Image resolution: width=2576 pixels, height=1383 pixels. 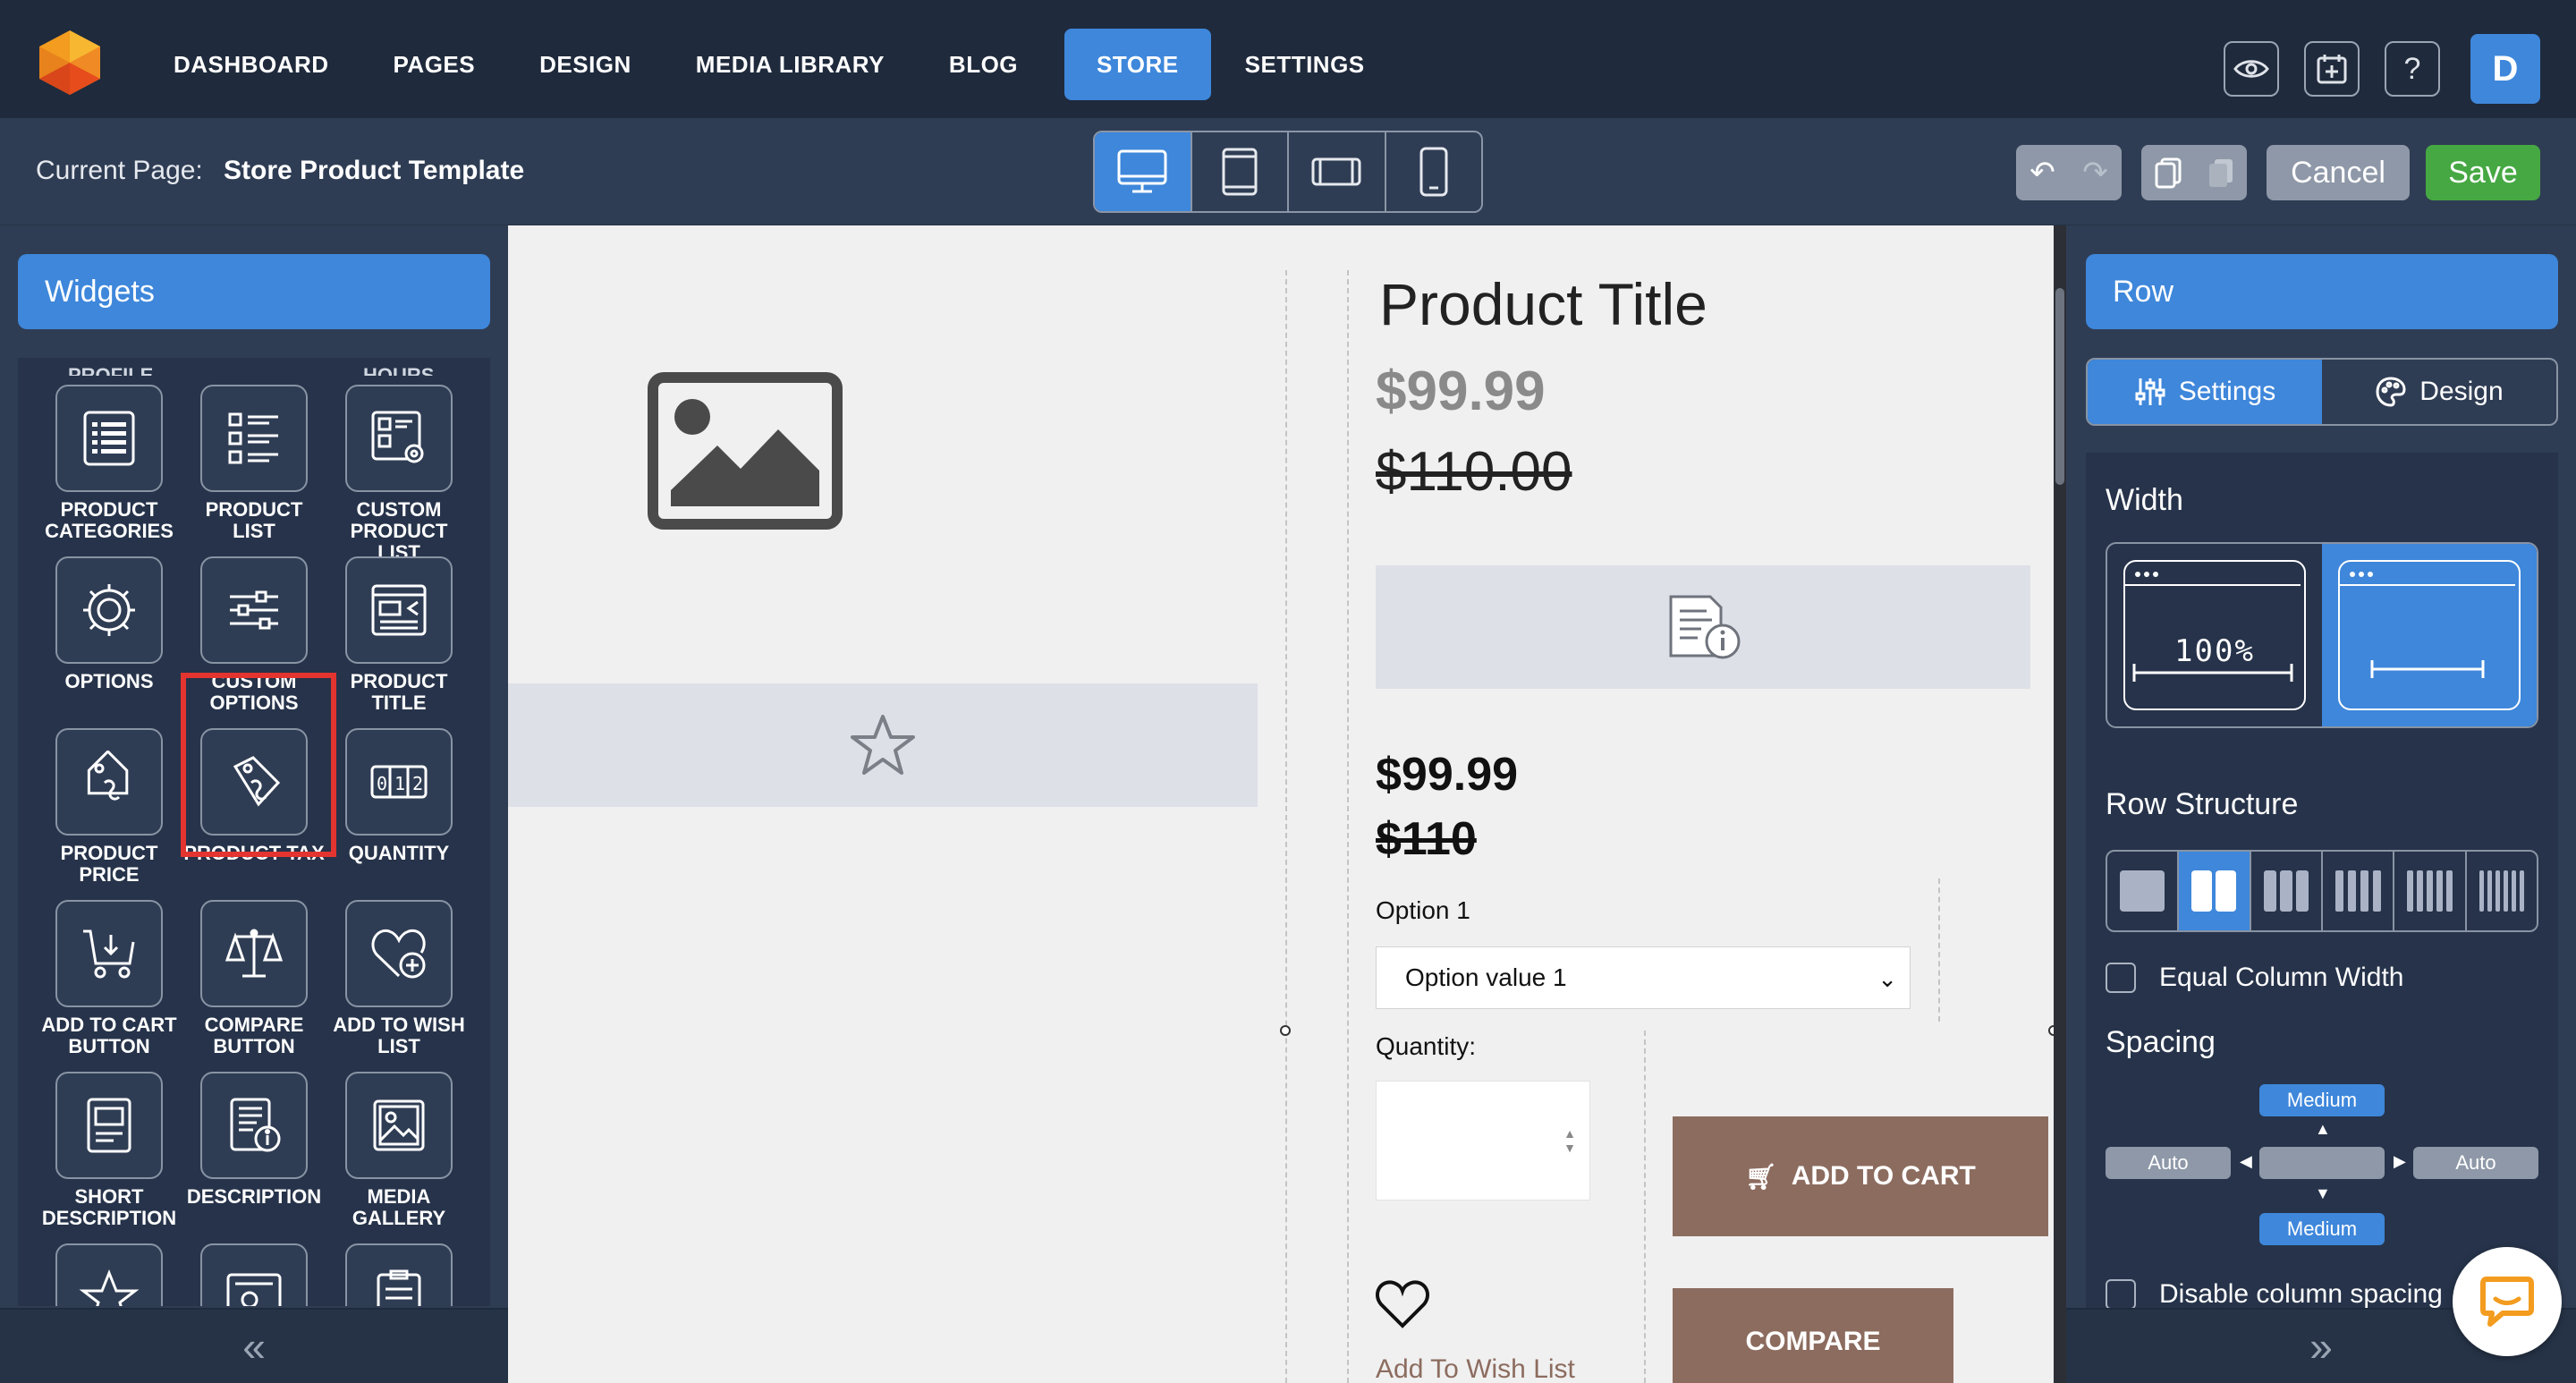 What do you see at coordinates (109, 979) in the screenshot?
I see `widget-add-to-cart-button: ADD TO CART BUTTON` at bounding box center [109, 979].